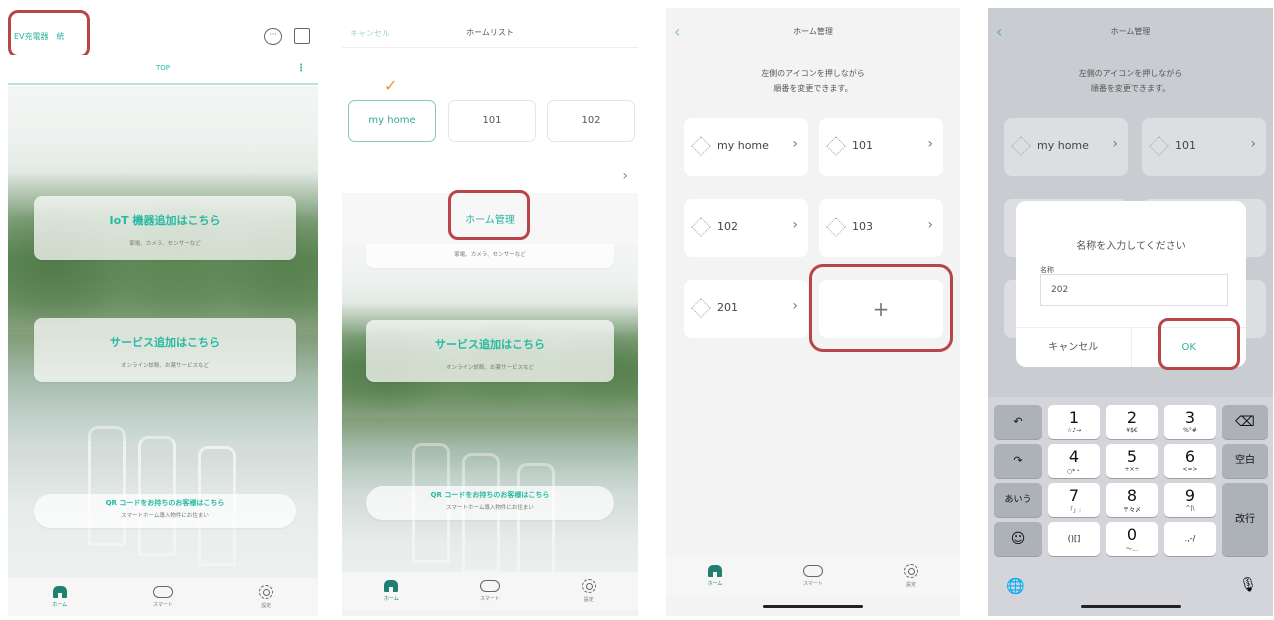 The image size is (1274, 620). I want to click on key-sub: 「」:, so click(1074, 510).